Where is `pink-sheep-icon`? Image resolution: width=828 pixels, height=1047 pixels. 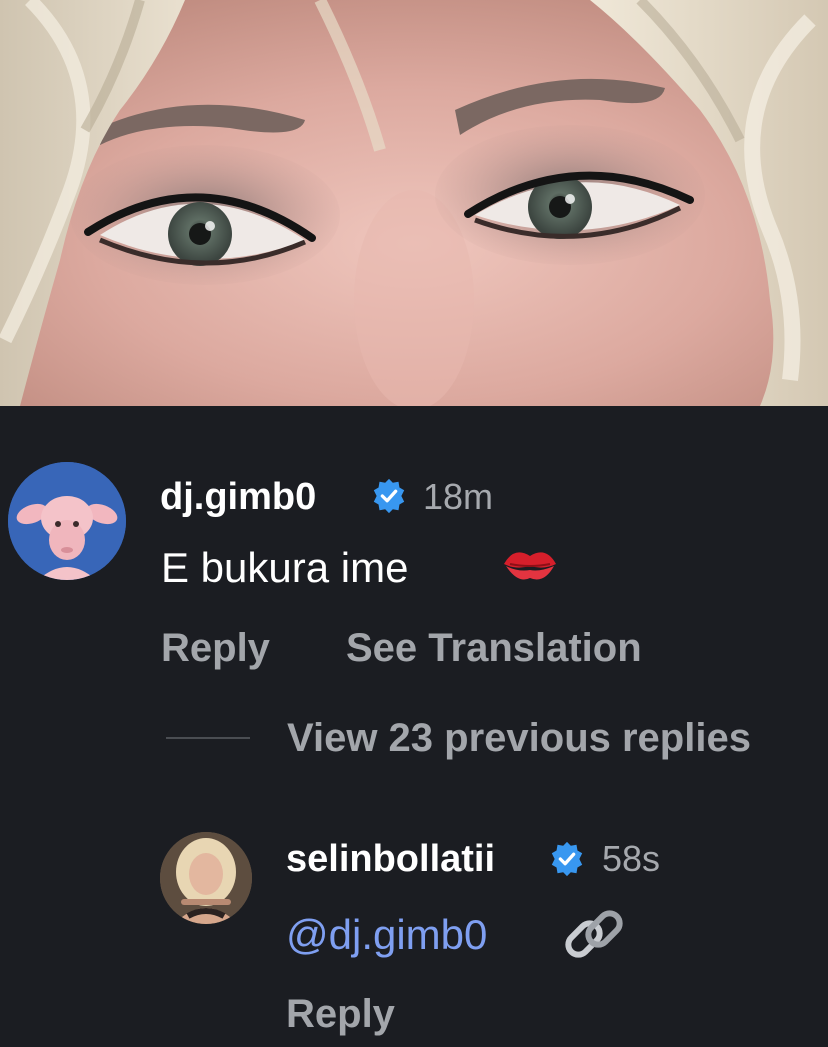
pink-sheep-icon is located at coordinates (67, 521).